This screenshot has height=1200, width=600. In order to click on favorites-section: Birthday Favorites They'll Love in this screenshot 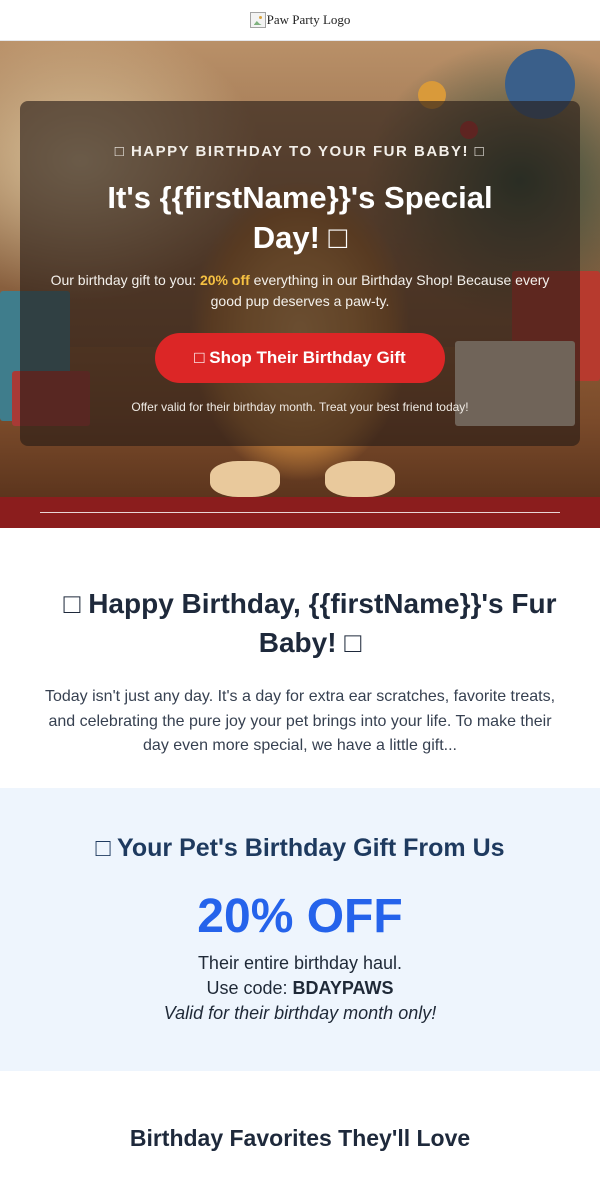, I will do `click(300, 1111)`.